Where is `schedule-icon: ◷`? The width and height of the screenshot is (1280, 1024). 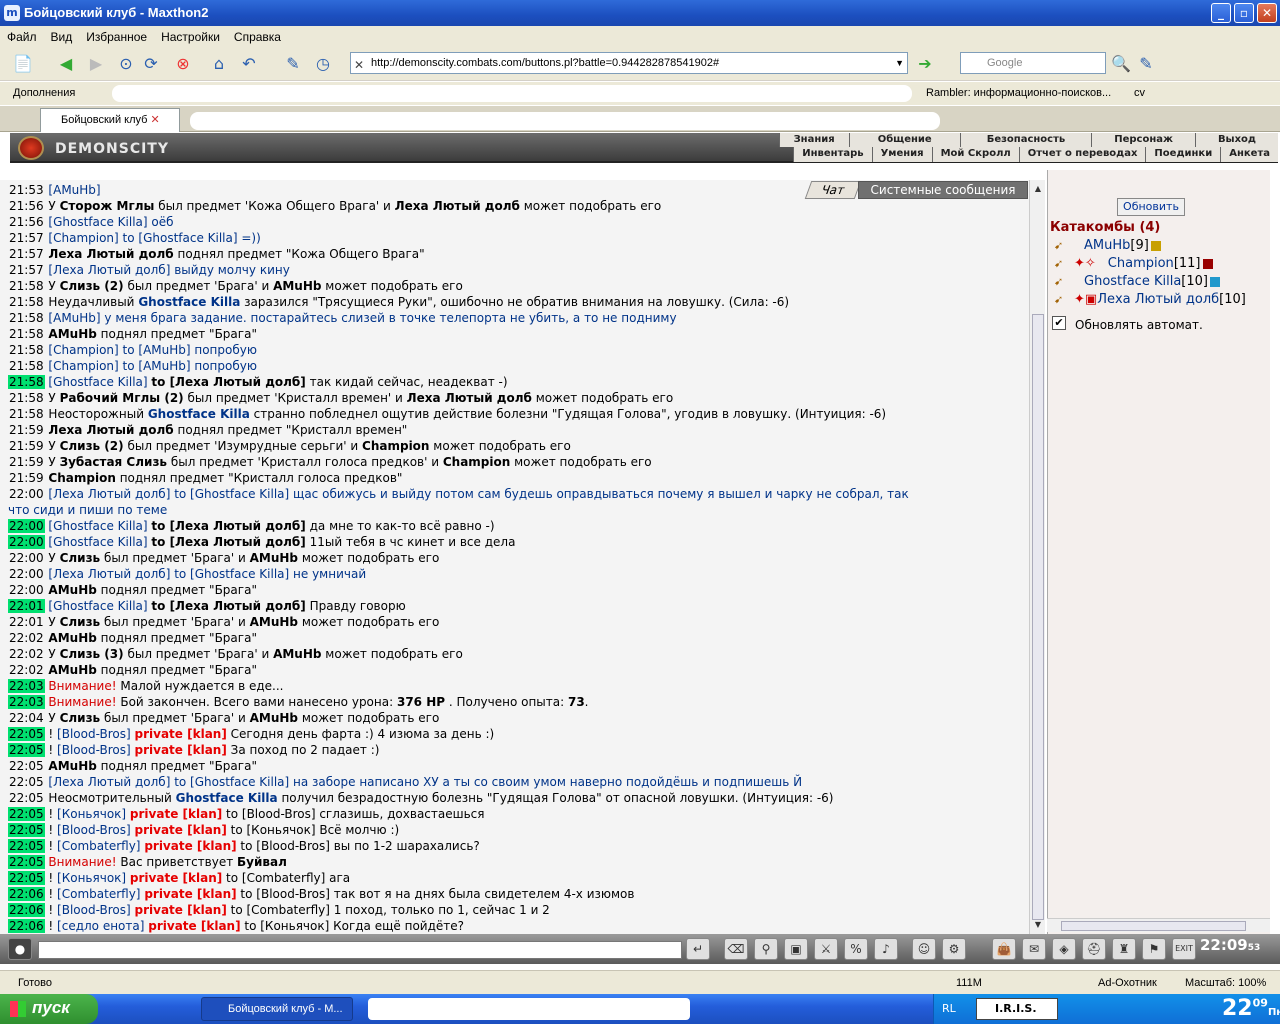 schedule-icon: ◷ is located at coordinates (323, 64).